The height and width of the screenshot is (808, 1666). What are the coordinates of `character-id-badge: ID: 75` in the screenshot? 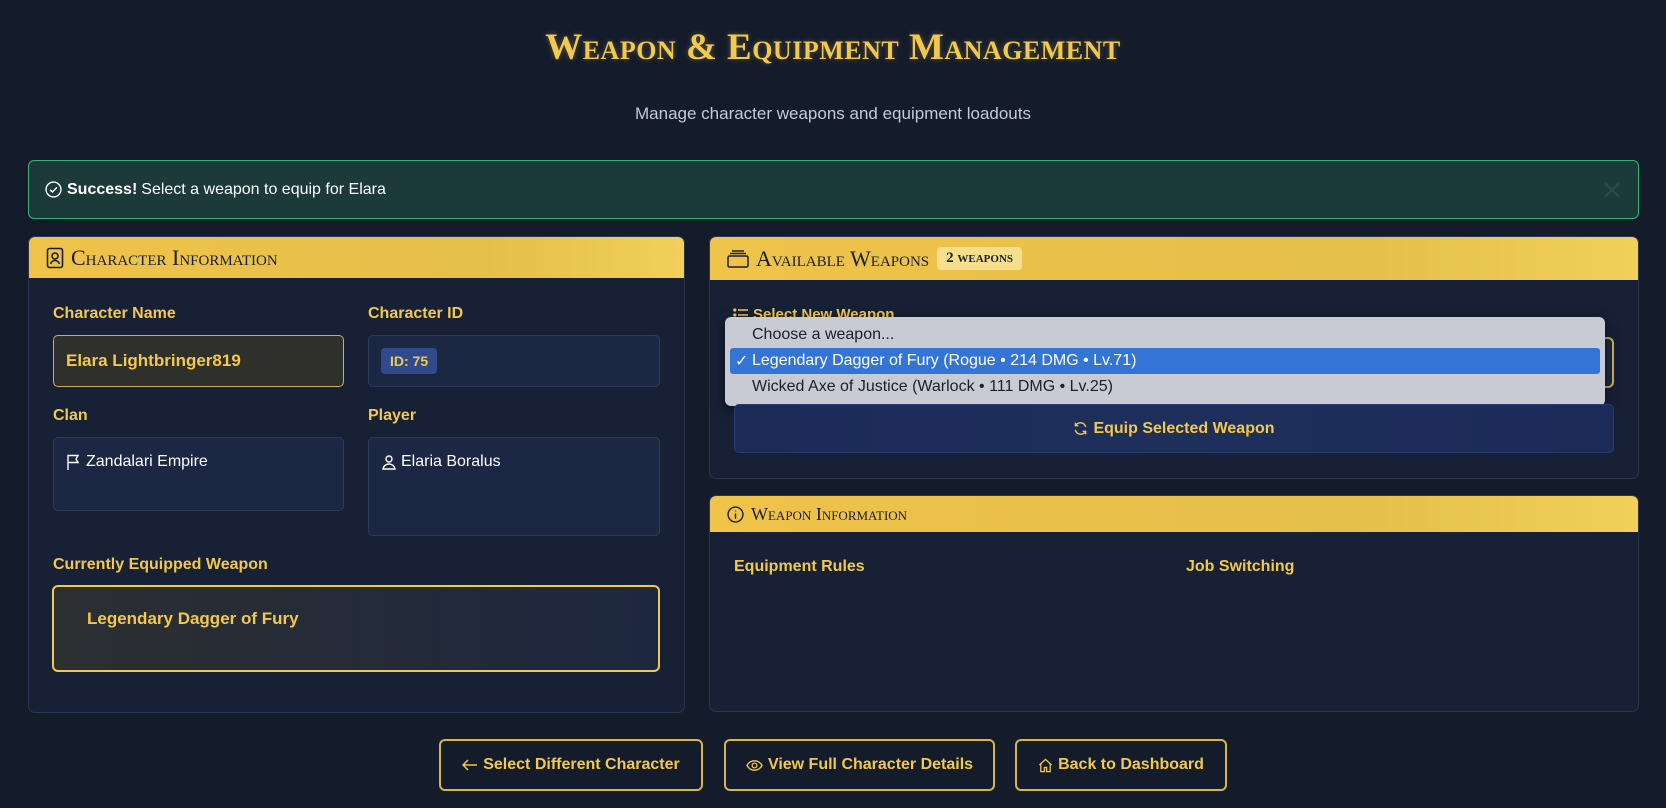 It's located at (409, 361).